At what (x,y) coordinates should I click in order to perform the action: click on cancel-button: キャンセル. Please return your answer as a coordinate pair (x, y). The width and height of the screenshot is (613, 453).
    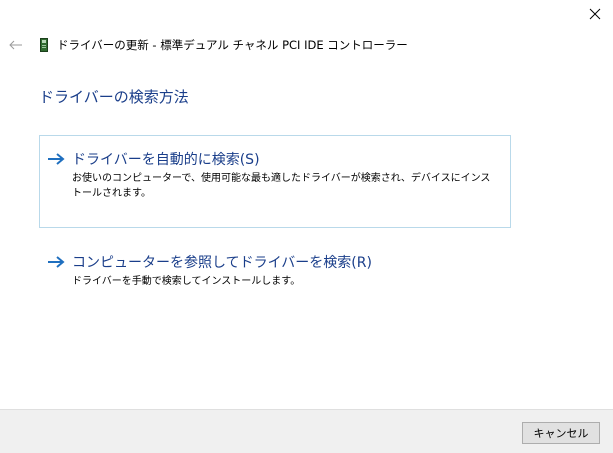
    Looking at the image, I should click on (561, 433).